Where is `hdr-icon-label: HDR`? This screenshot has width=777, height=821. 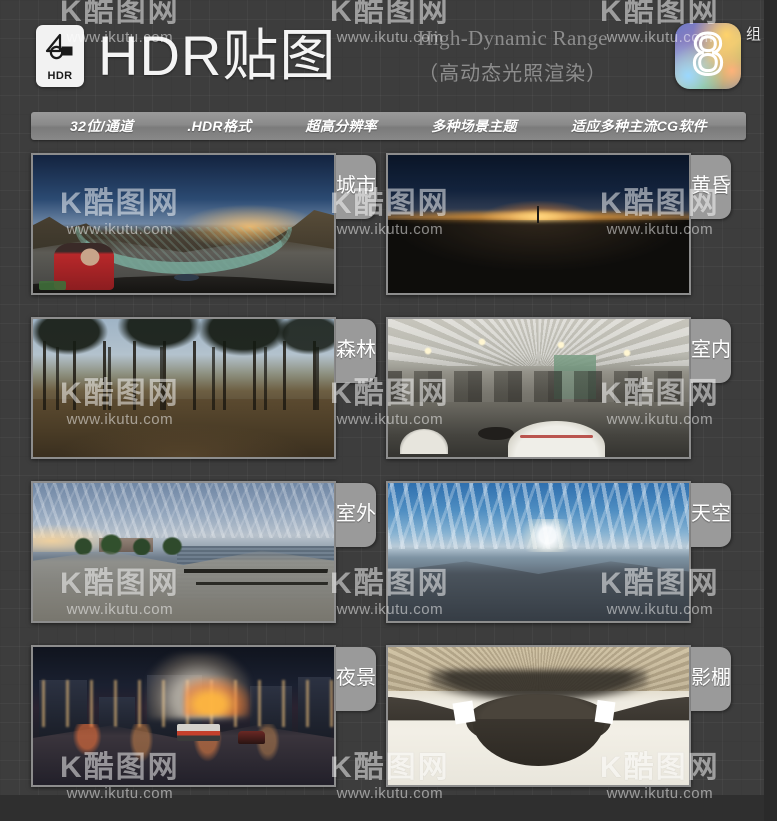 hdr-icon-label: HDR is located at coordinates (60, 76).